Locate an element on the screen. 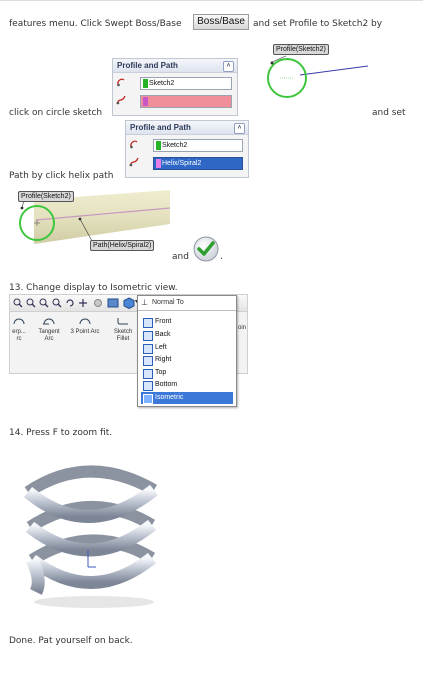  path-value: Helix/Spiral2 is located at coordinates (182, 163).